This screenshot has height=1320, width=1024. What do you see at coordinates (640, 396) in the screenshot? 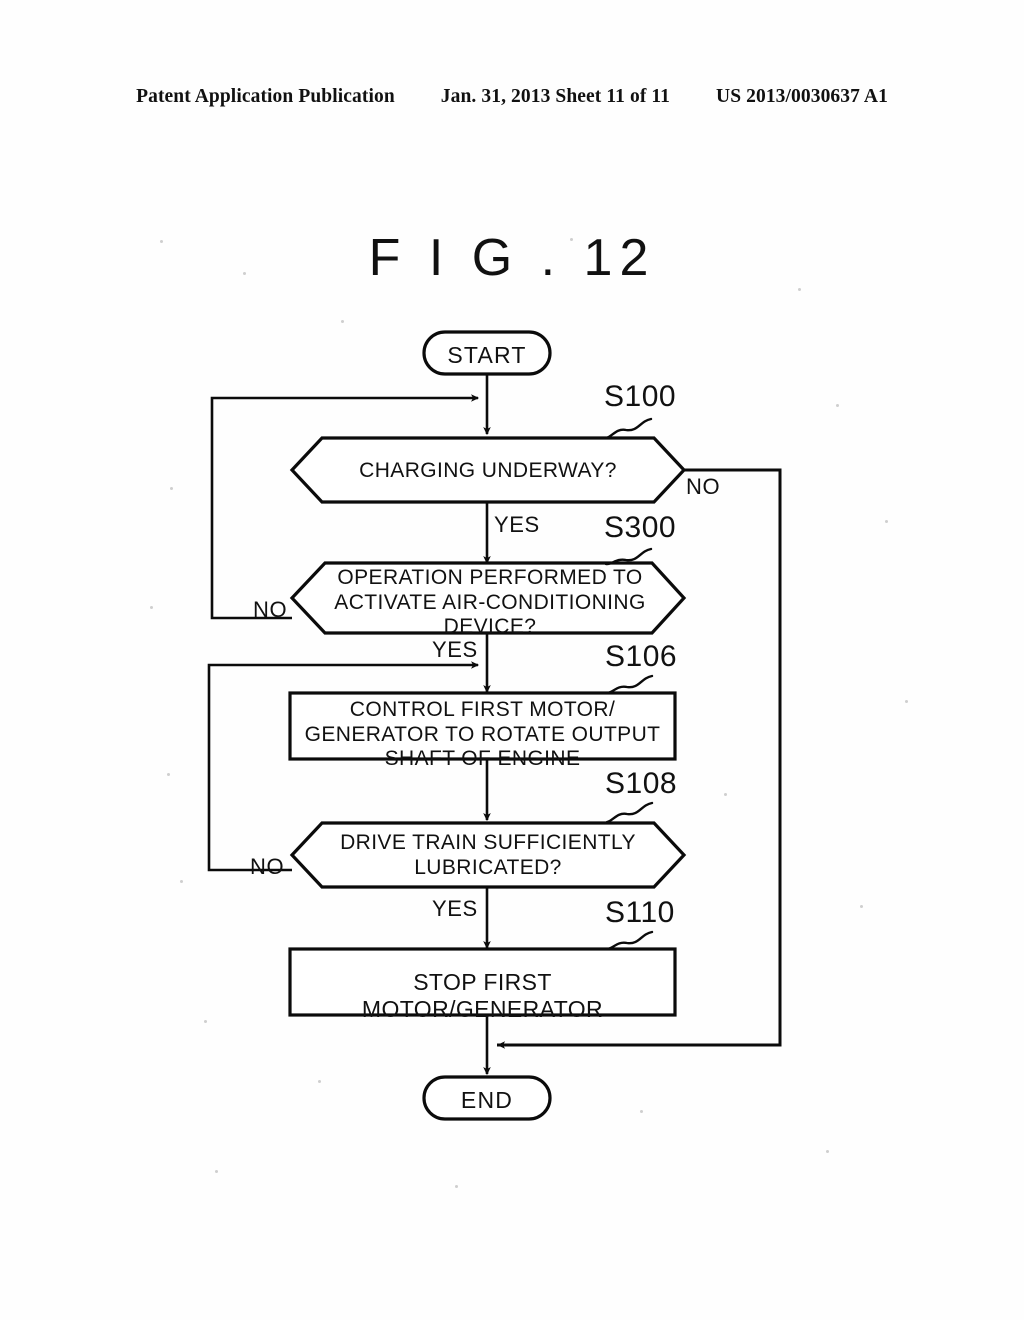
I see `step-label-s100: S100` at bounding box center [640, 396].